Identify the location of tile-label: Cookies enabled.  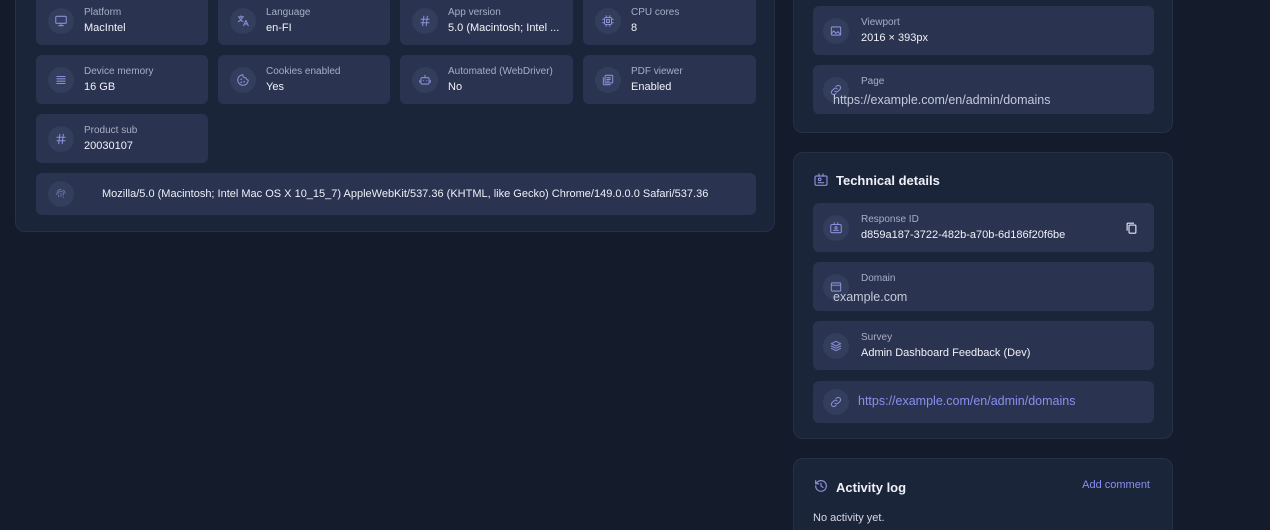
(303, 71).